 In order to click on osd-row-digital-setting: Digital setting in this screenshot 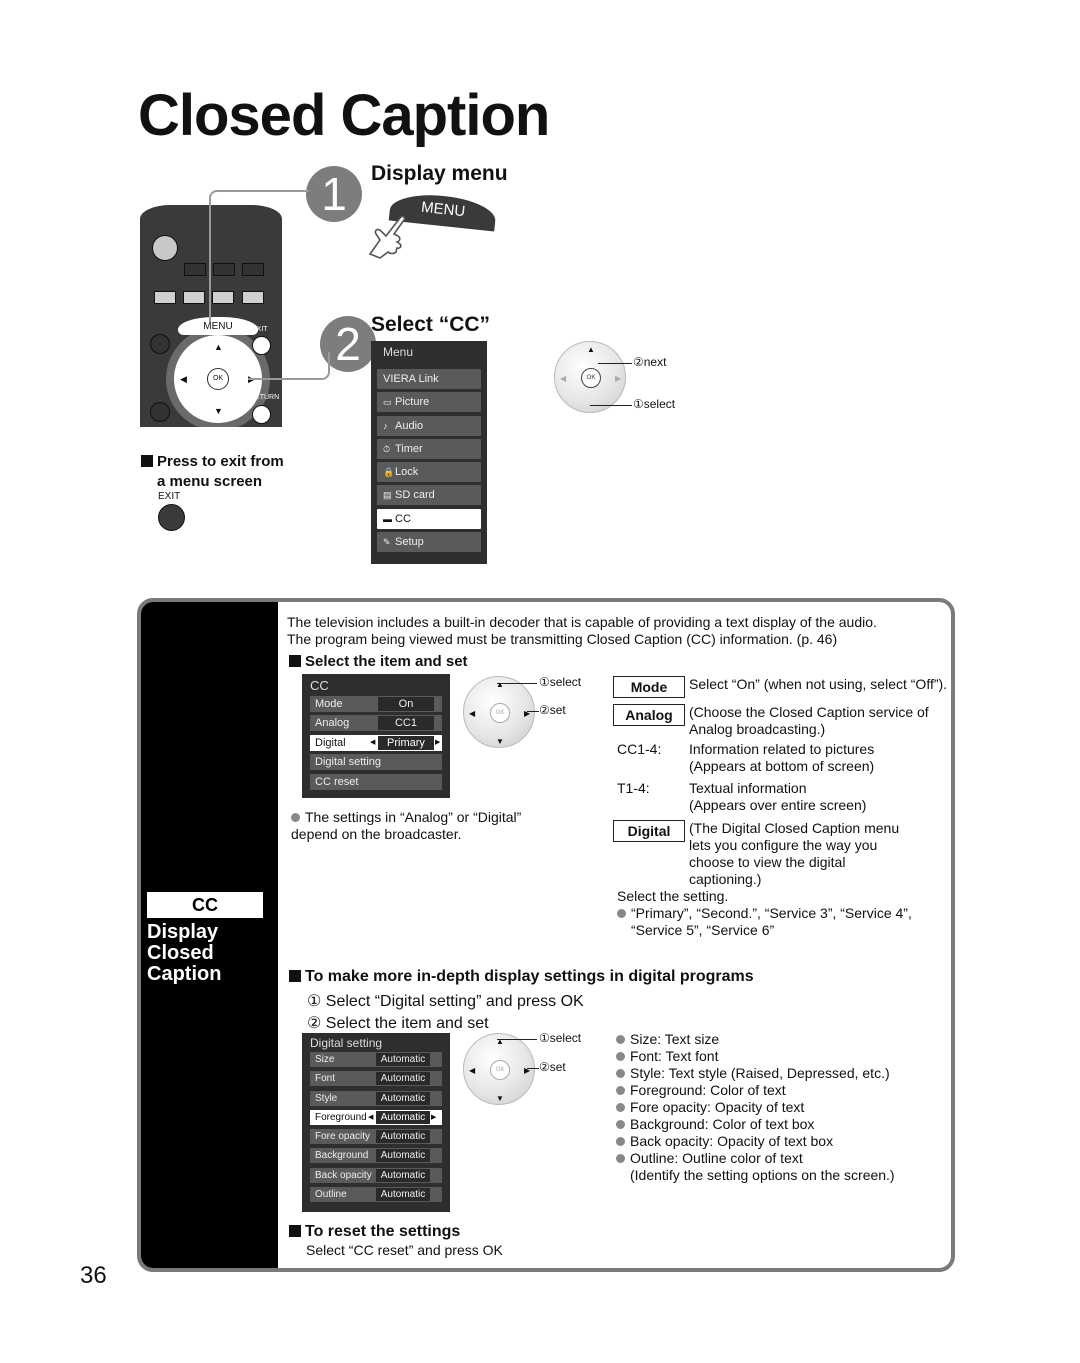, I will do `click(376, 762)`.